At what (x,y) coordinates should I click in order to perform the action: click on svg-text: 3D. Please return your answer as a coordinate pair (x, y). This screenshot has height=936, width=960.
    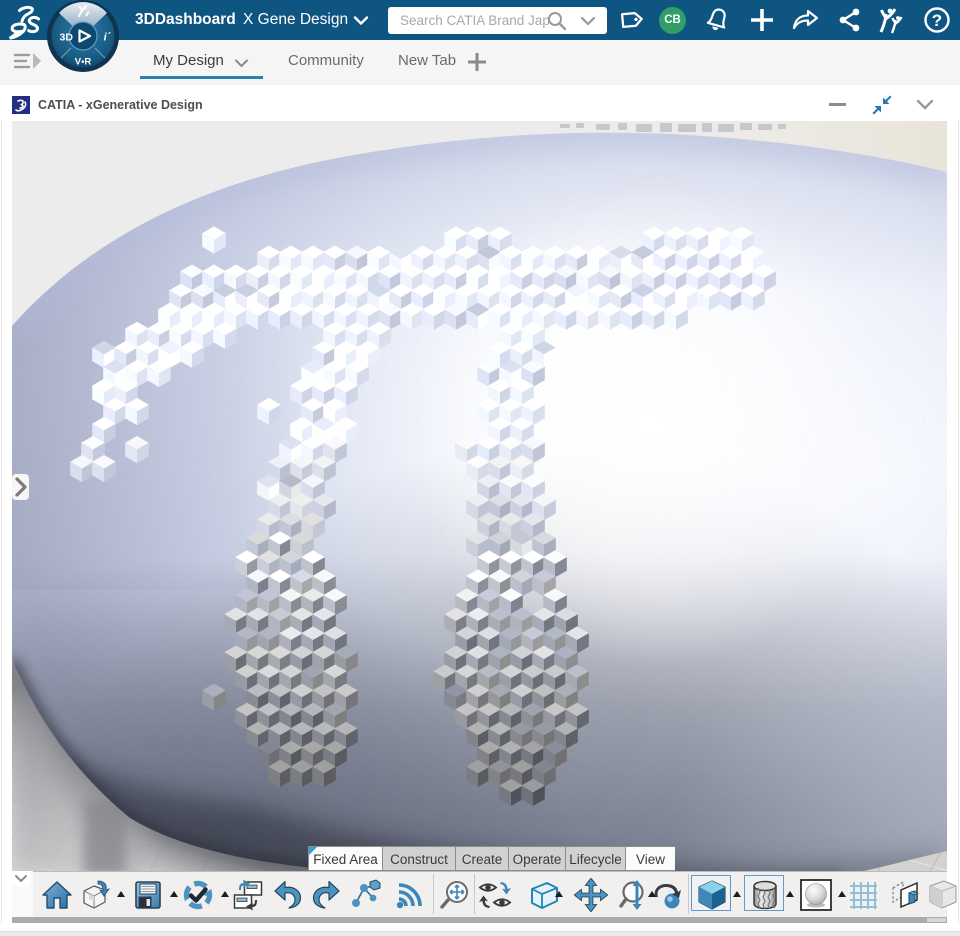
    Looking at the image, I should click on (67, 38).